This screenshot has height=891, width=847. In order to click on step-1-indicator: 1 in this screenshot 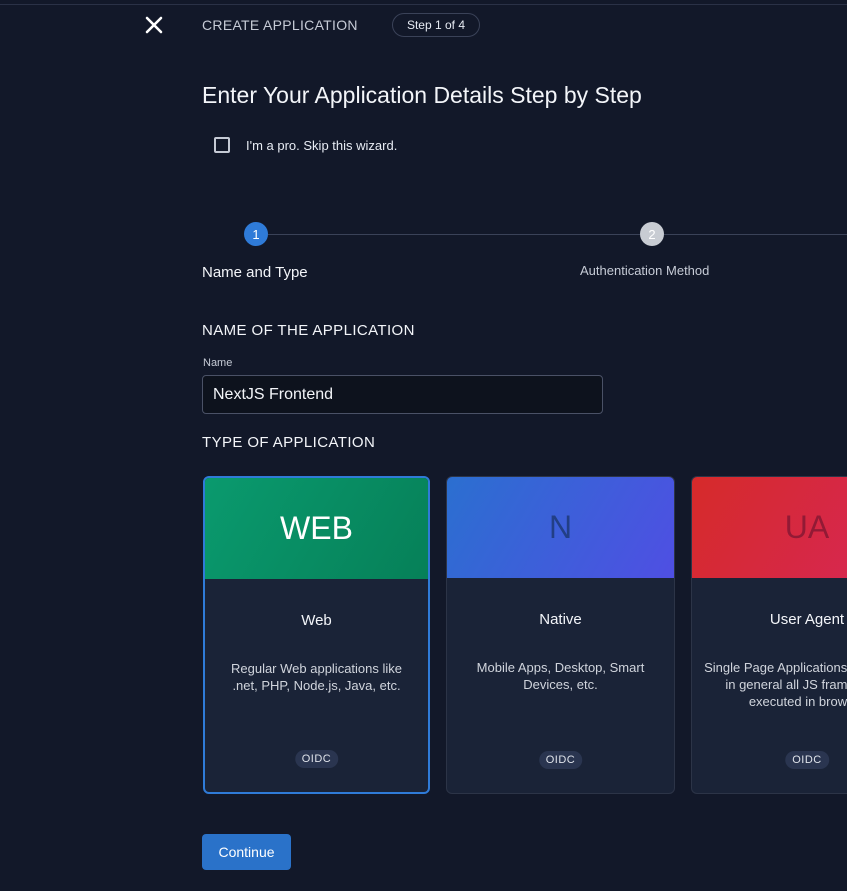, I will do `click(256, 234)`.